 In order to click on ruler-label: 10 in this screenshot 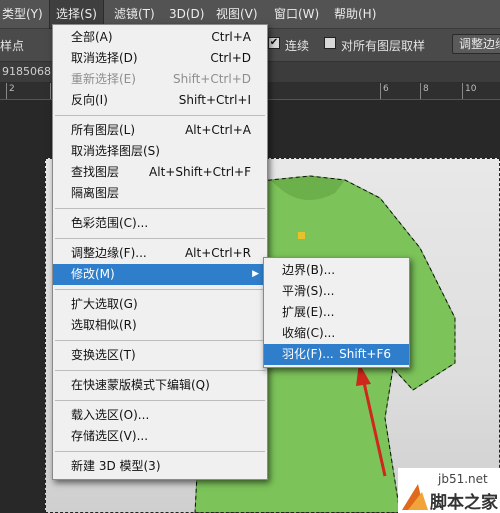, I will do `click(471, 89)`.